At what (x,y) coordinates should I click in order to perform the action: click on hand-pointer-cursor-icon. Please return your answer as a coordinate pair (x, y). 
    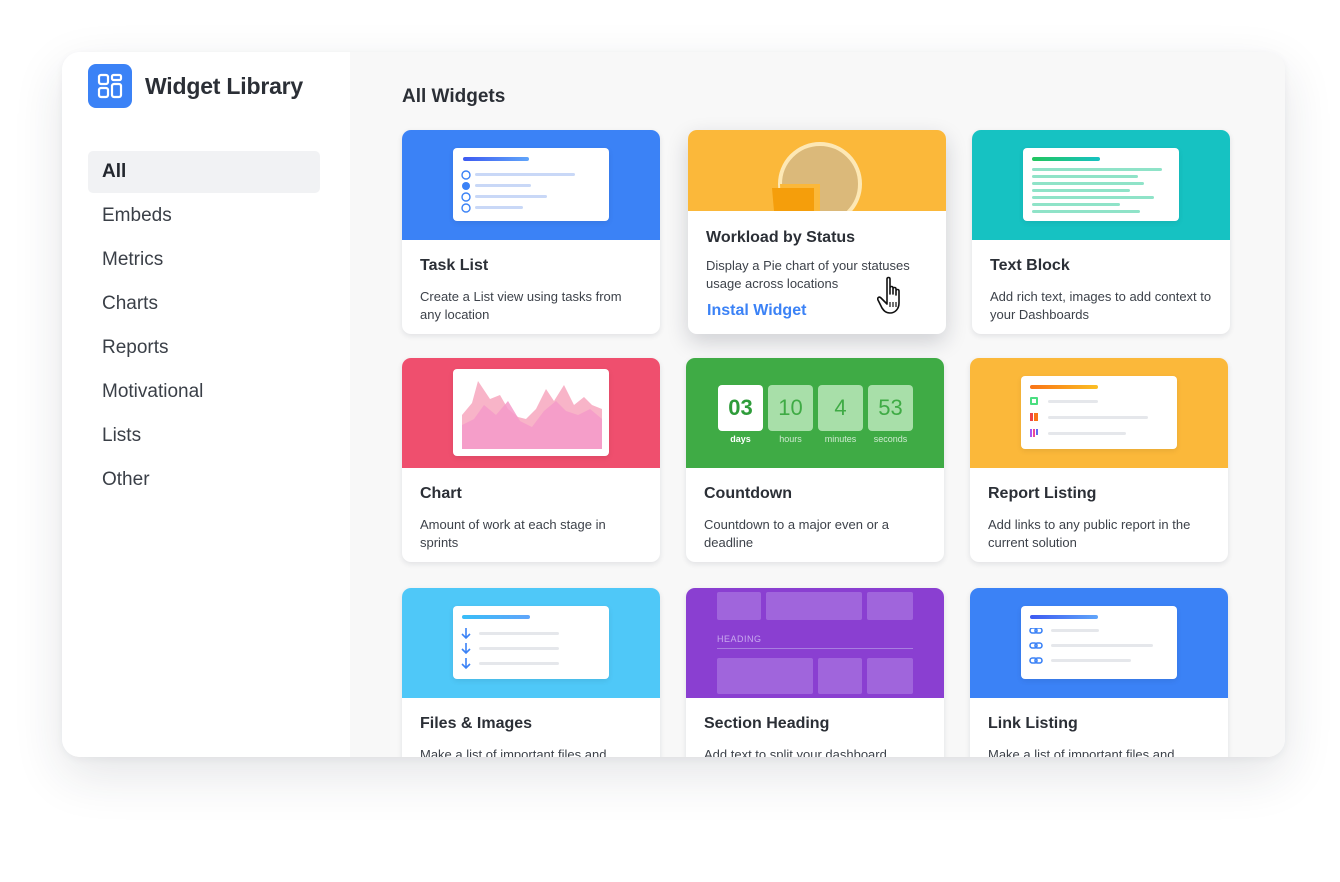
    Looking at the image, I should click on (888, 295).